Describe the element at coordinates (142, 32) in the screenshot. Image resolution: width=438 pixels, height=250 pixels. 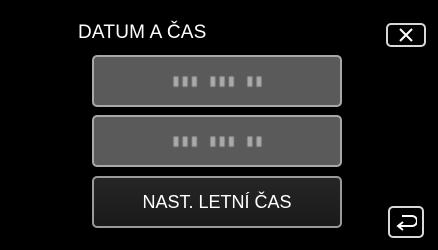
I see `page-title: DATUM A ČAS` at that location.